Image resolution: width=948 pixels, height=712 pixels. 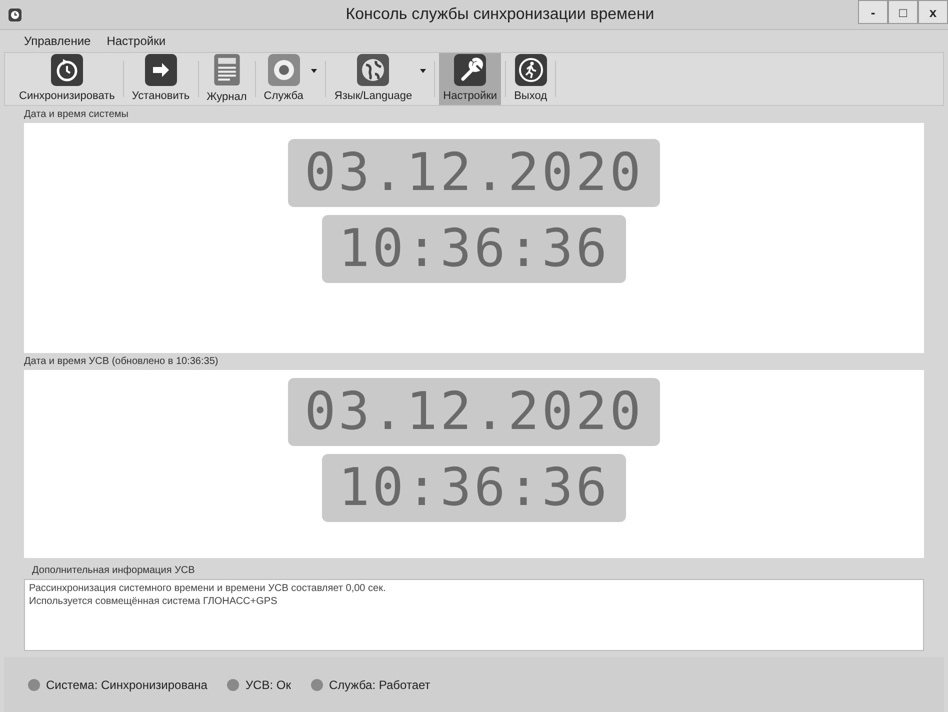 What do you see at coordinates (136, 41) in the screenshot?
I see `menu-item: Настройки` at bounding box center [136, 41].